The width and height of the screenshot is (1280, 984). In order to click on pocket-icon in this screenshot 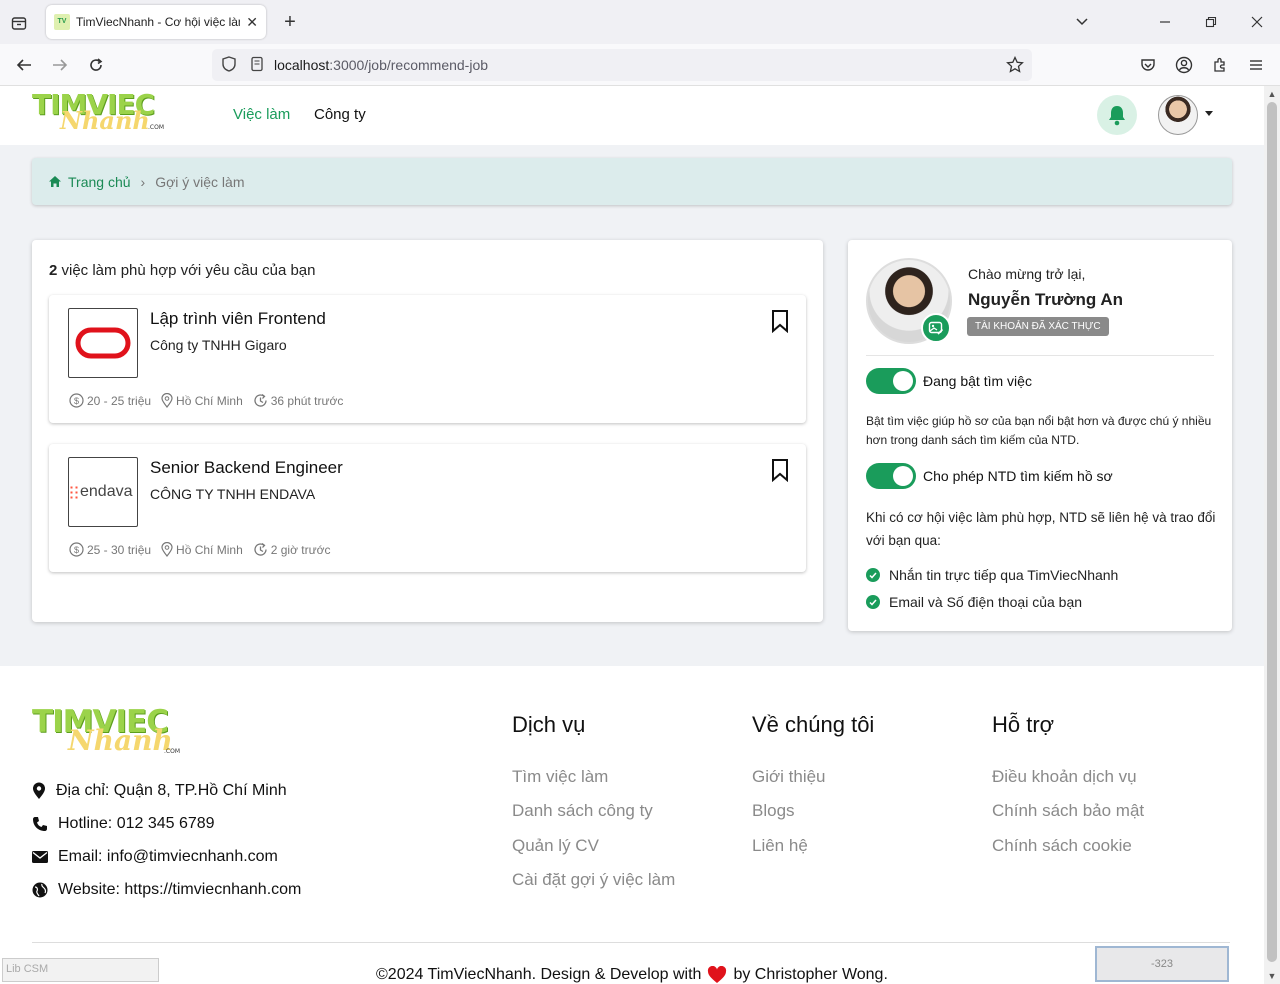, I will do `click(1148, 65)`.